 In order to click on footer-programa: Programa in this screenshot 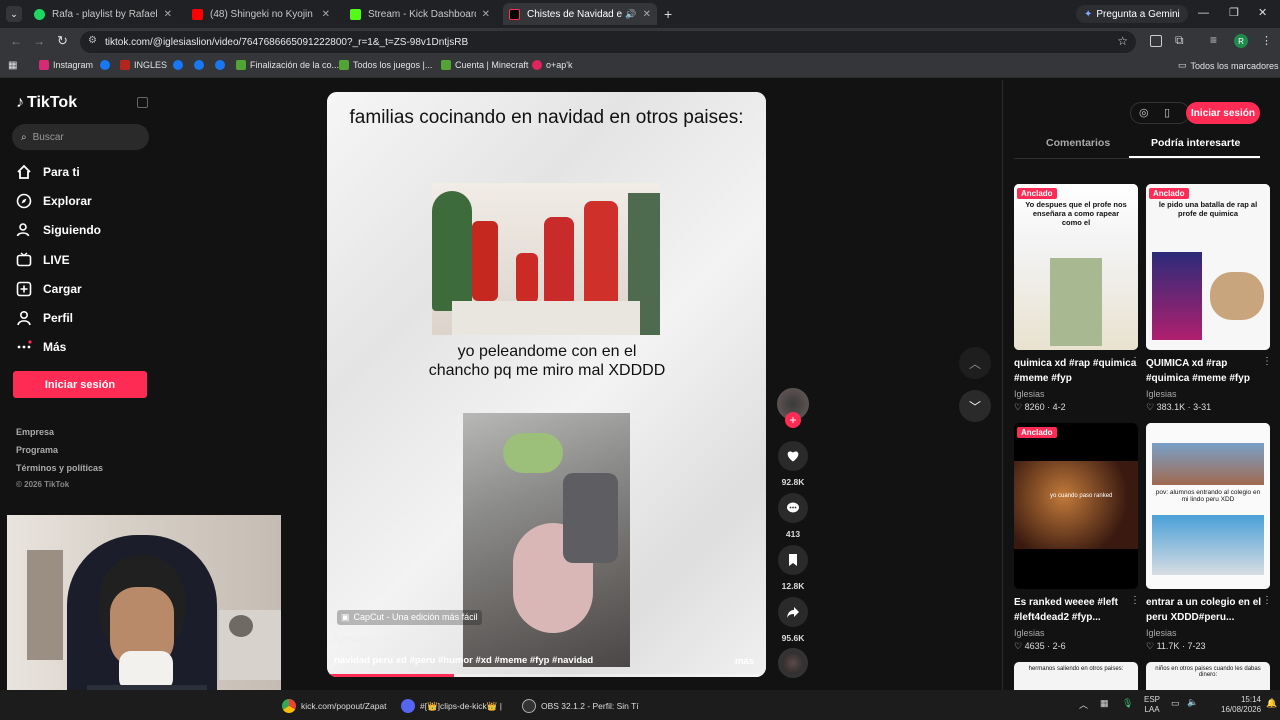, I will do `click(37, 450)`.